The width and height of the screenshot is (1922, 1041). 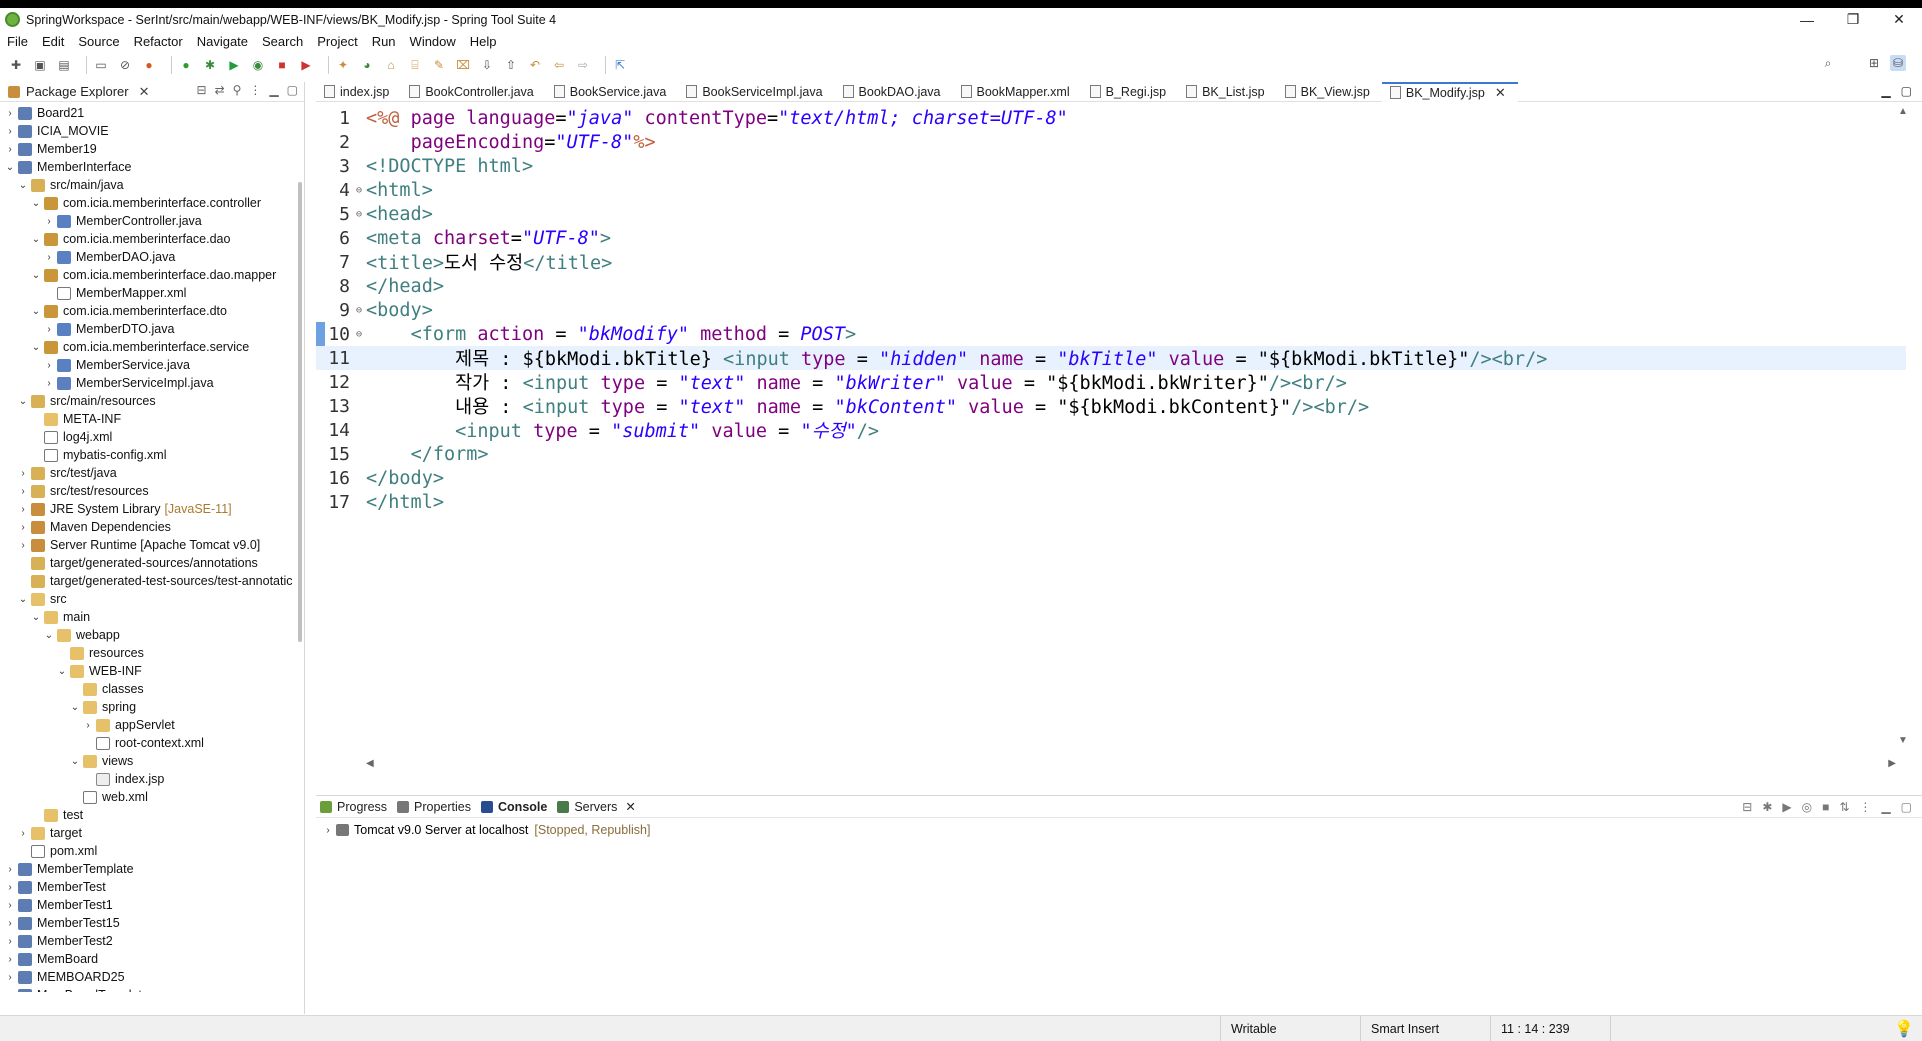 What do you see at coordinates (282, 65) in the screenshot?
I see `stop-icon: ■` at bounding box center [282, 65].